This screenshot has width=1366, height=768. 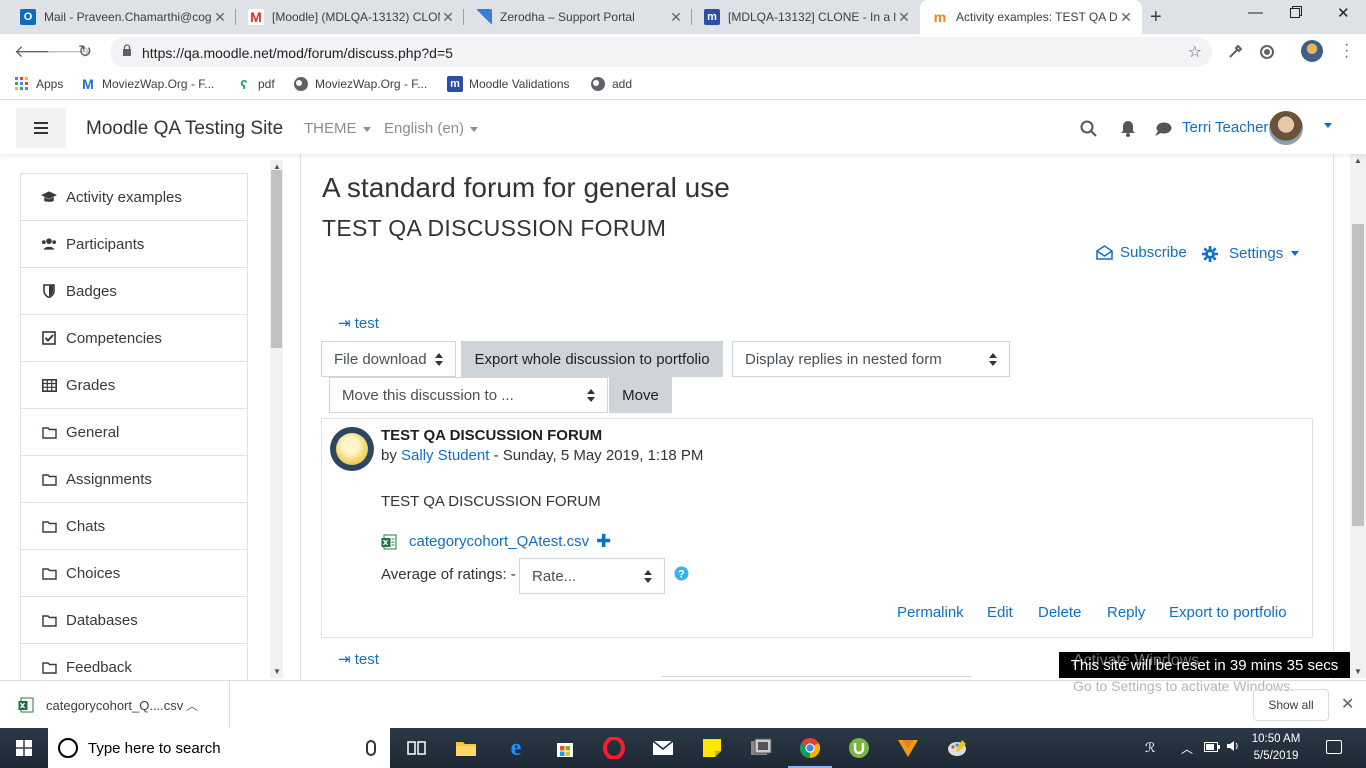 I want to click on nav-item-participants: Participants, so click(x=134, y=244).